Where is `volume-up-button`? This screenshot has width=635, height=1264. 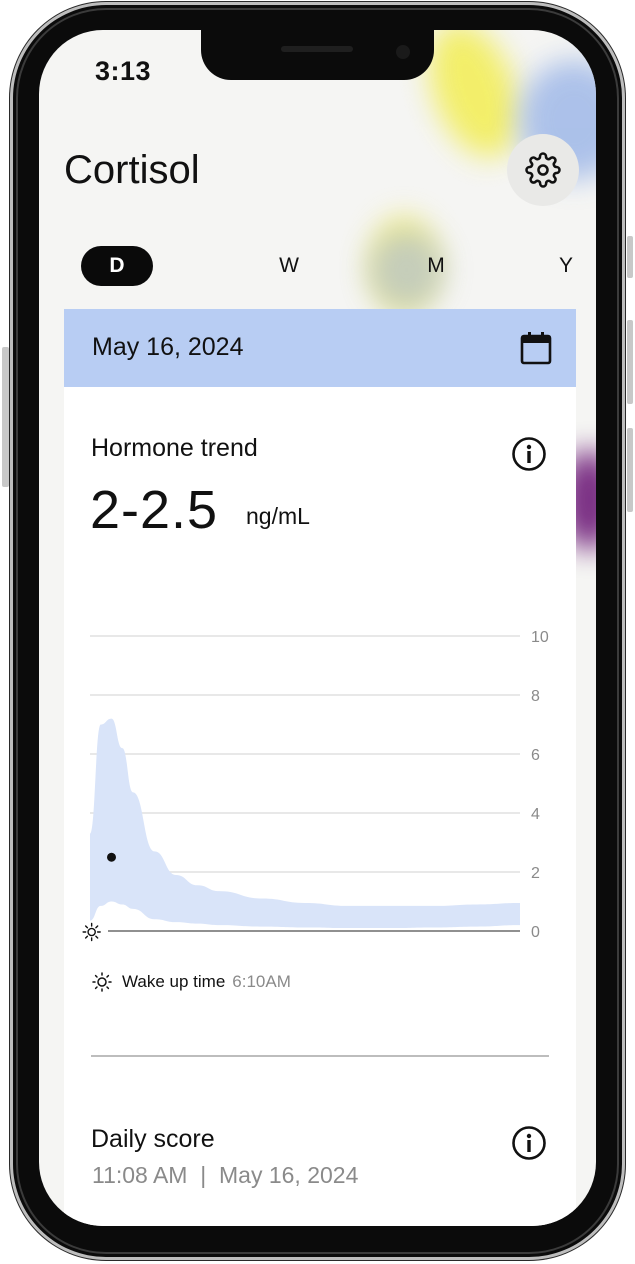
volume-up-button is located at coordinates (5, 417).